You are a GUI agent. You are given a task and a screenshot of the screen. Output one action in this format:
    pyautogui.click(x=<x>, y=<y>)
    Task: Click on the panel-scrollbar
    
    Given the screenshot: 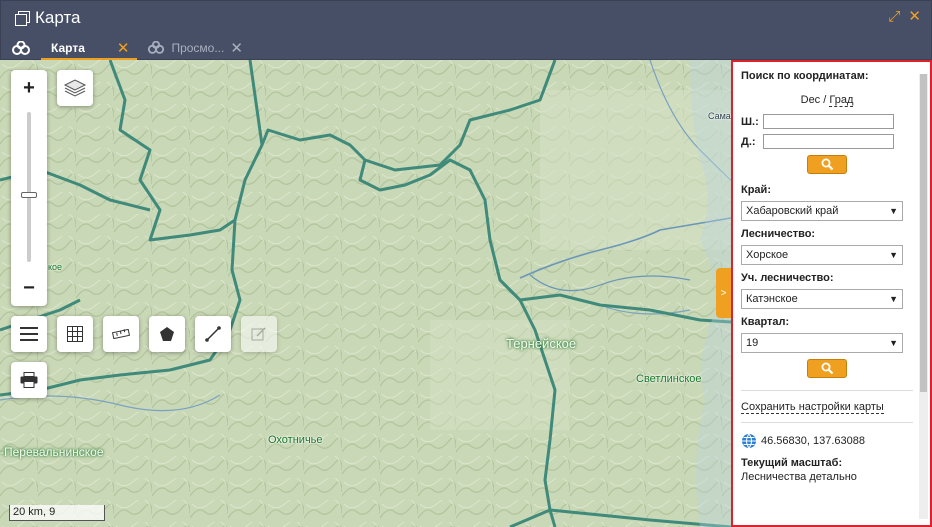 What is the action you would take?
    pyautogui.click(x=923, y=296)
    